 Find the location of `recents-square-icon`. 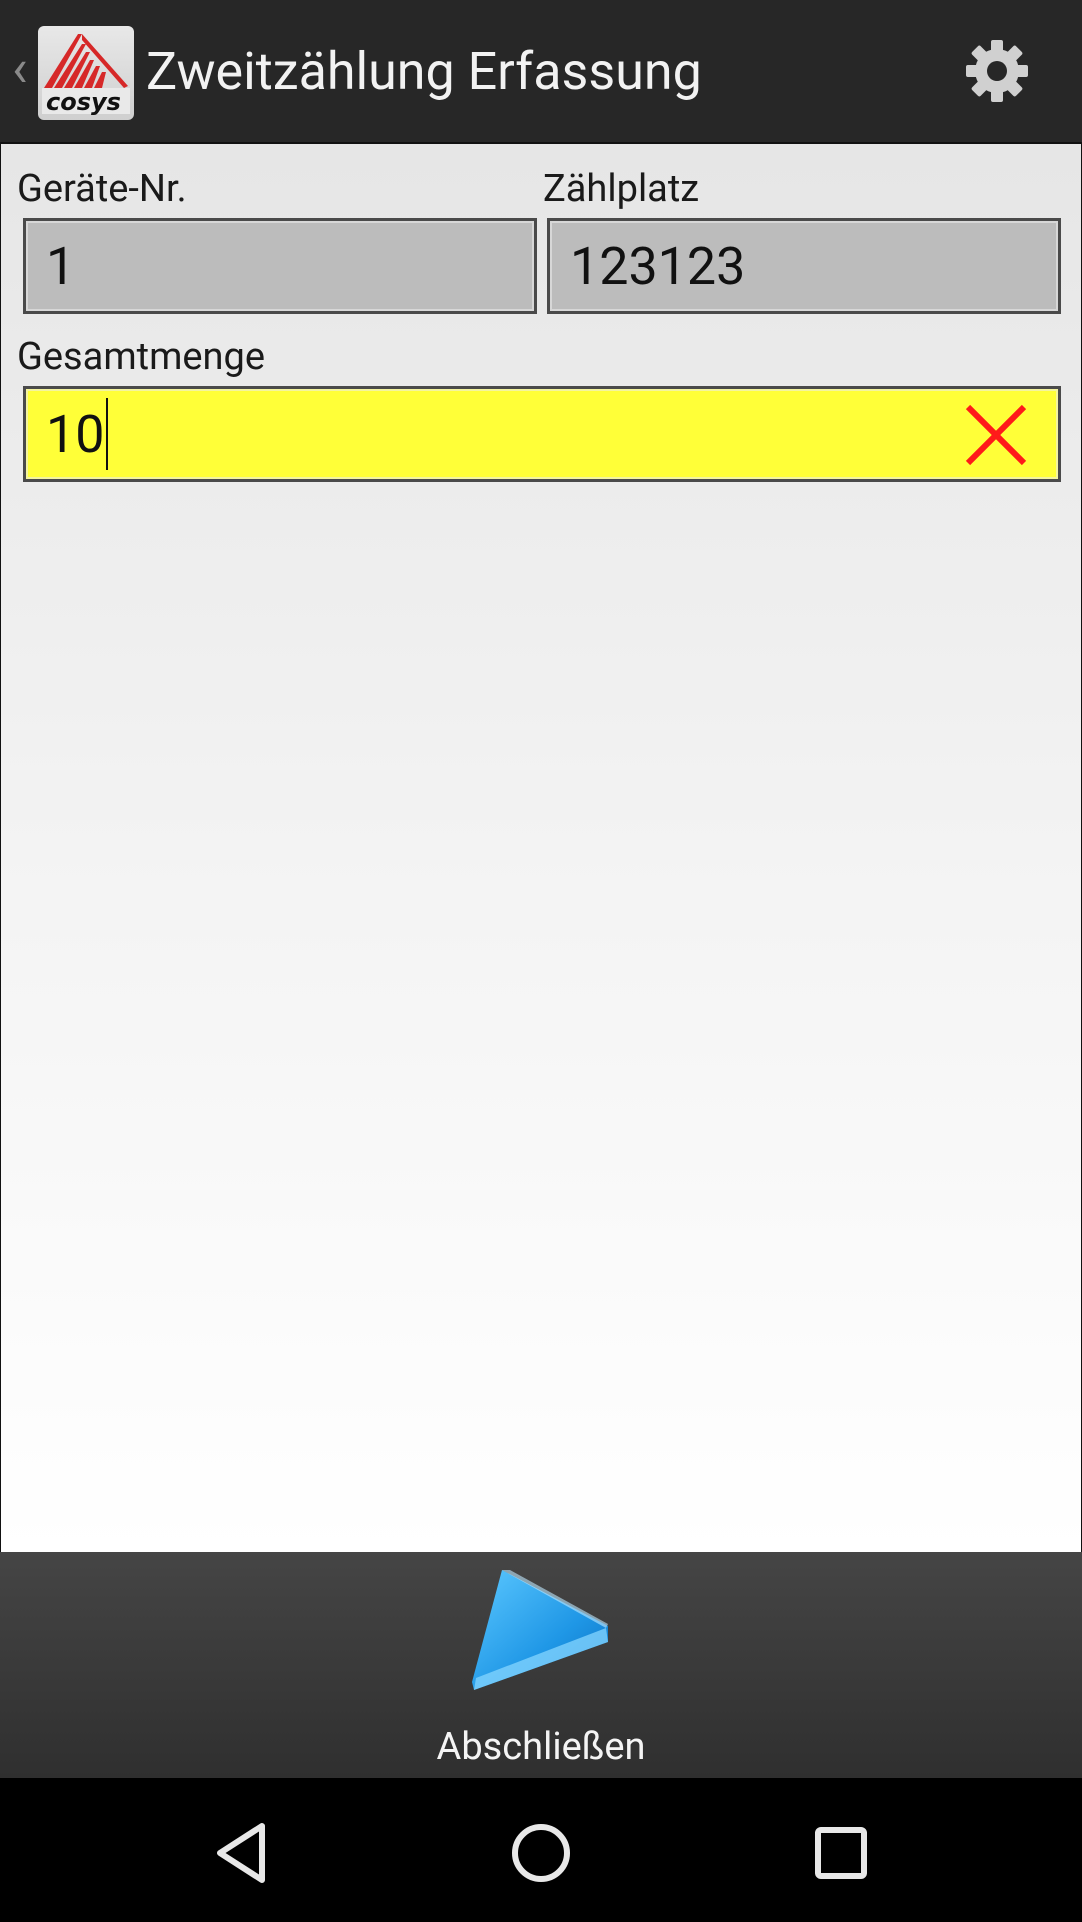

recents-square-icon is located at coordinates (841, 1853).